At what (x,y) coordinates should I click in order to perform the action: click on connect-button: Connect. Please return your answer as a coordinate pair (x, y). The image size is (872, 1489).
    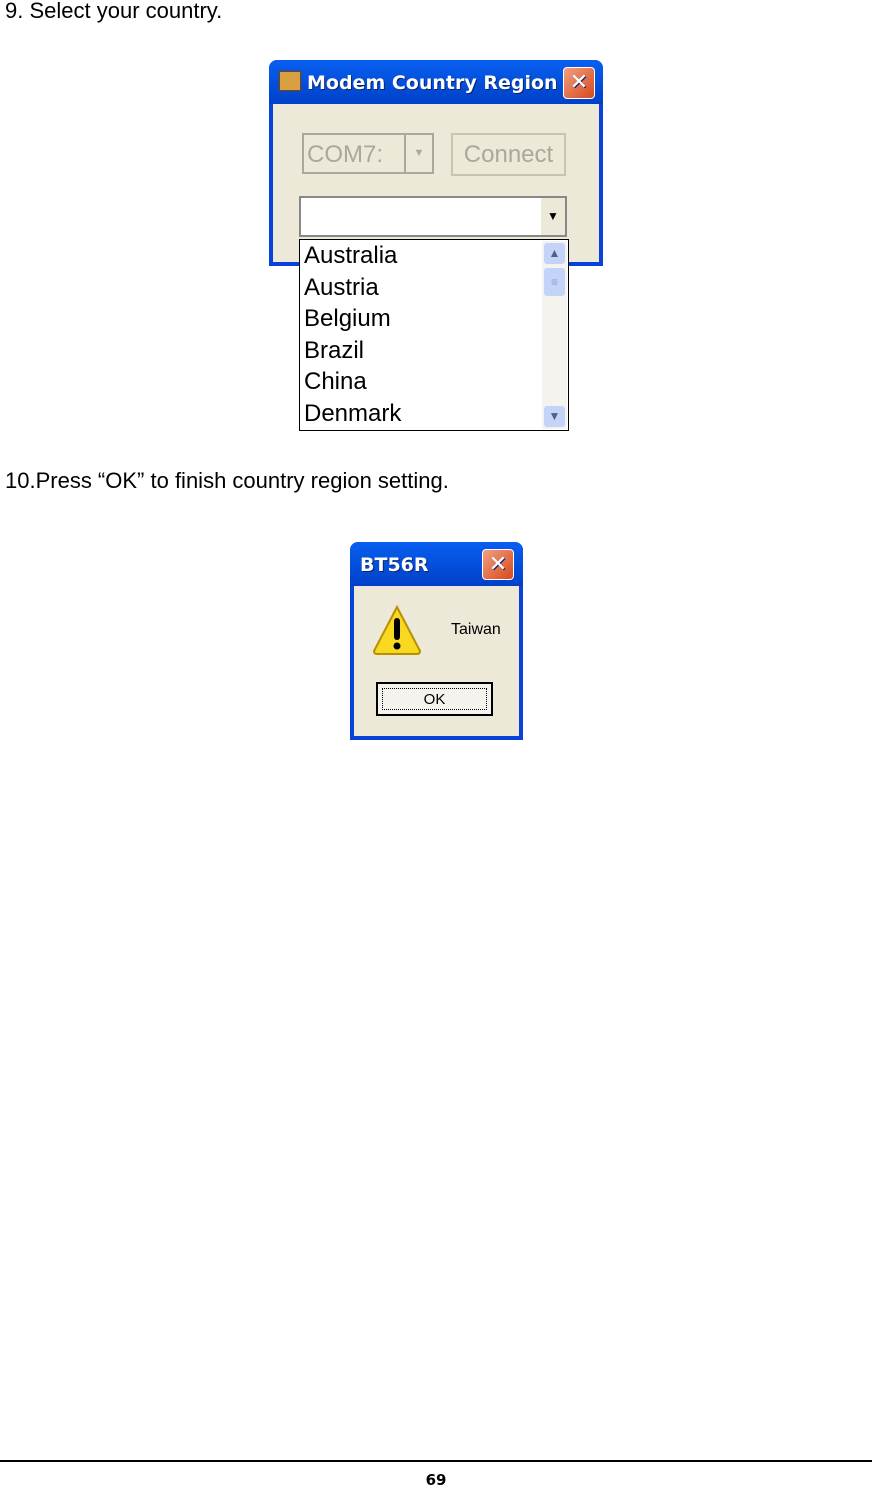
    Looking at the image, I should click on (508, 154).